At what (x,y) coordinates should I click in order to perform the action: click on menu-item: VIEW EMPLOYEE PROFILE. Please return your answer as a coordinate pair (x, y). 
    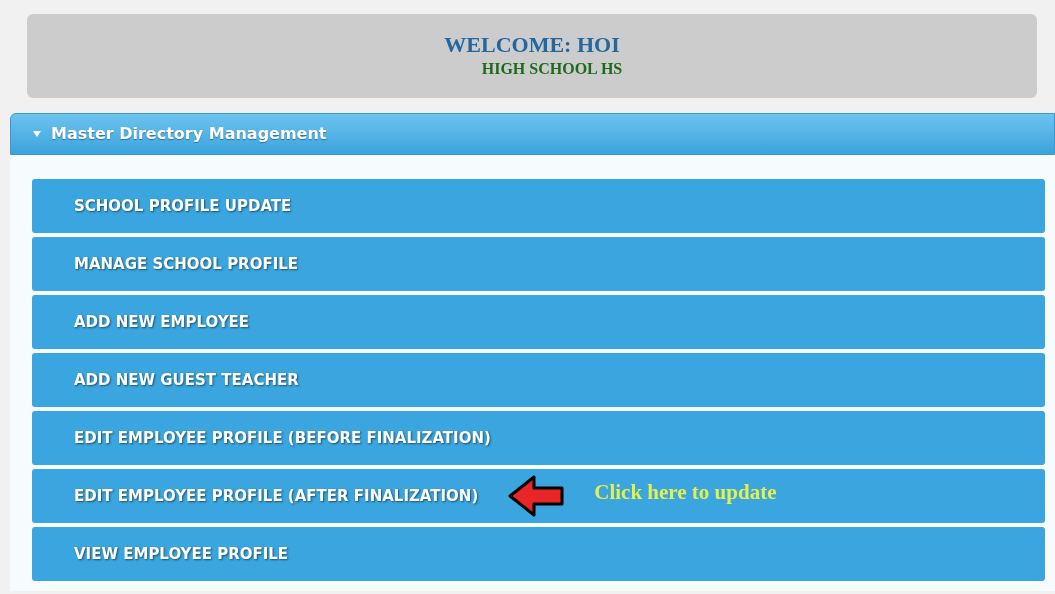
    Looking at the image, I should click on (538, 554).